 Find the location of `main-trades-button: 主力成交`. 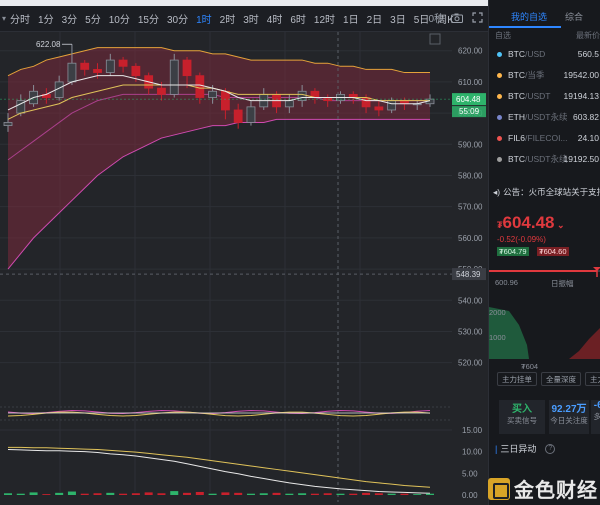

main-trades-button: 主力成交 is located at coordinates (592, 379).